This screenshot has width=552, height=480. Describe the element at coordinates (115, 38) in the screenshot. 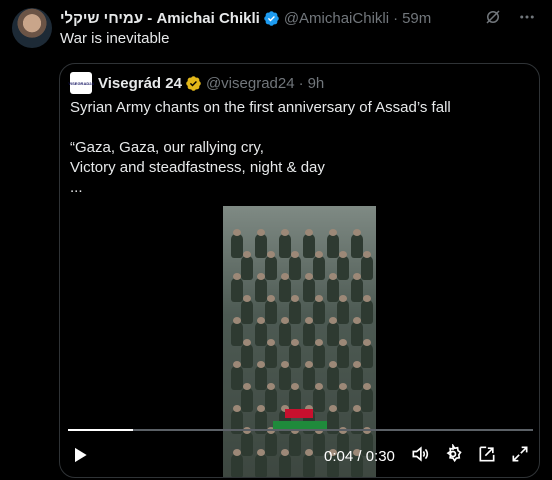

I see `tweet-text: War is inevitable` at that location.